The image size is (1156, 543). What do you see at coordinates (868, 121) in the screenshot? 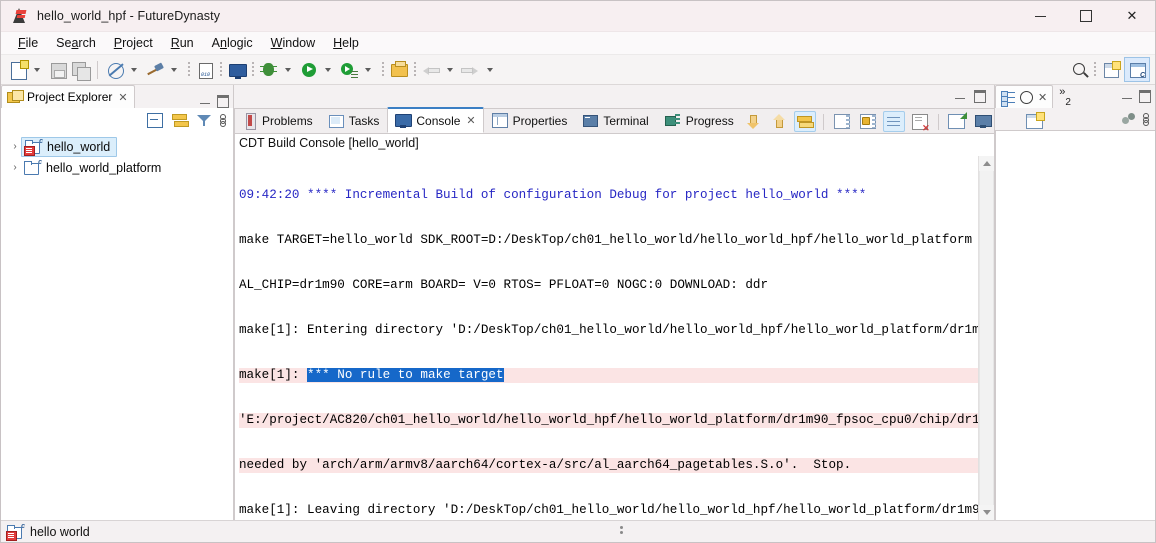
I see `lock-console-button` at bounding box center [868, 121].